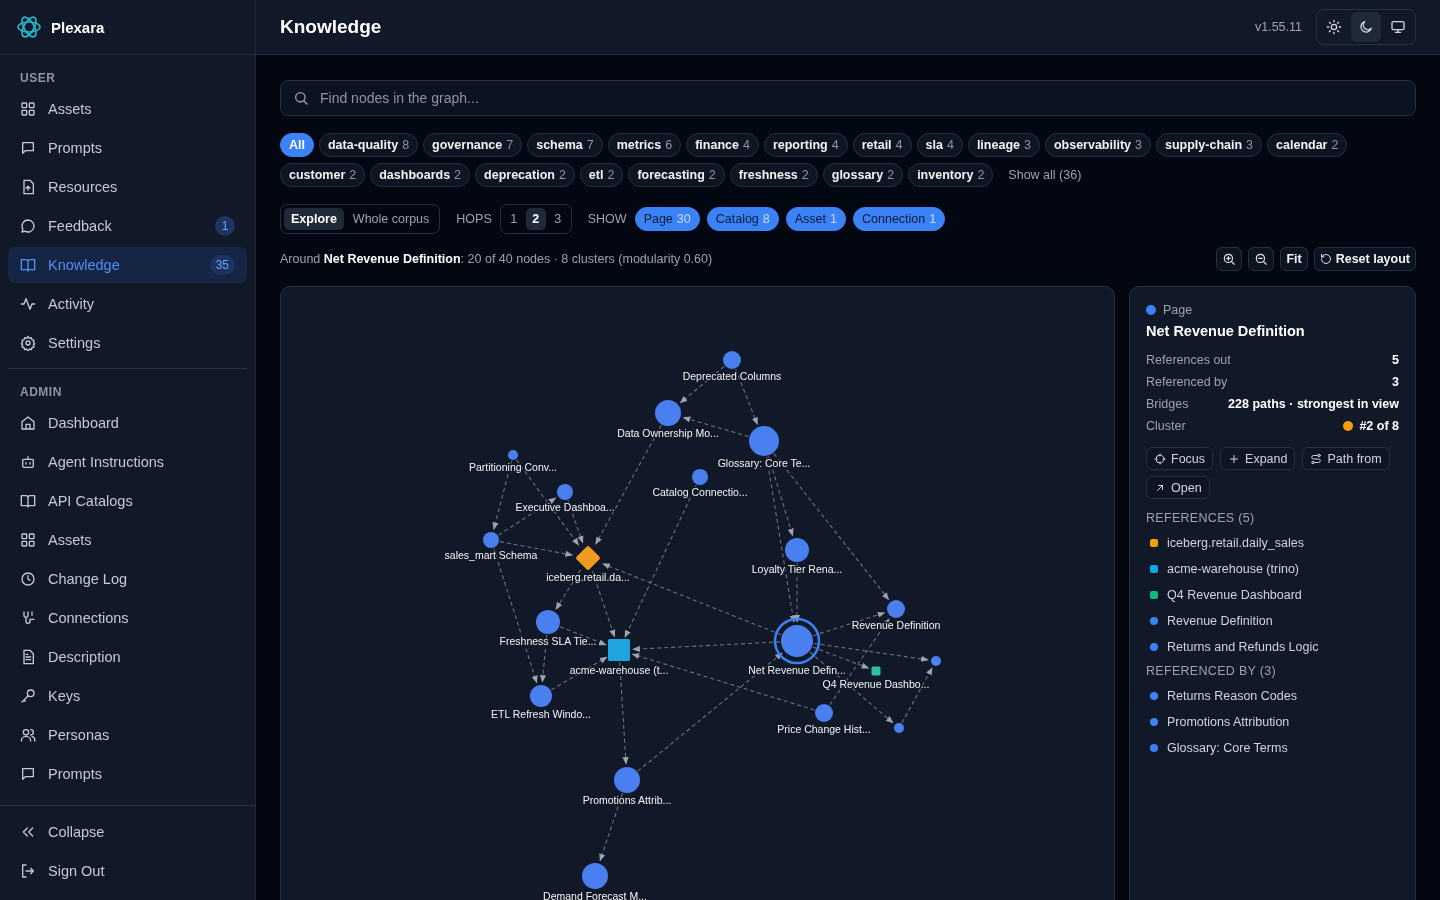  Describe the element at coordinates (951, 175) in the screenshot. I see `tag-chip: inventory 2` at that location.